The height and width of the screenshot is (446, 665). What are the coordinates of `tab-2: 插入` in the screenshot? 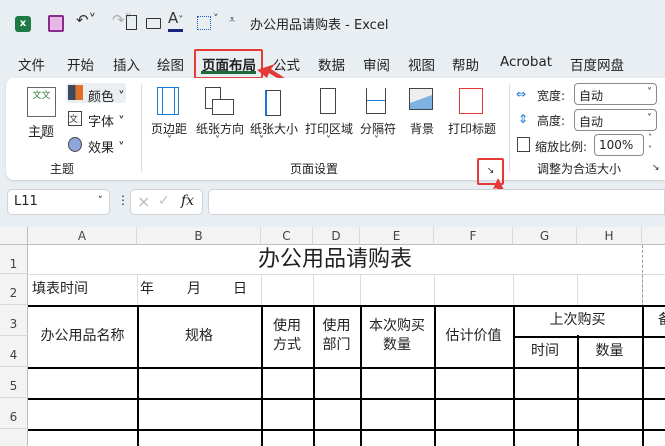 It's located at (126, 64).